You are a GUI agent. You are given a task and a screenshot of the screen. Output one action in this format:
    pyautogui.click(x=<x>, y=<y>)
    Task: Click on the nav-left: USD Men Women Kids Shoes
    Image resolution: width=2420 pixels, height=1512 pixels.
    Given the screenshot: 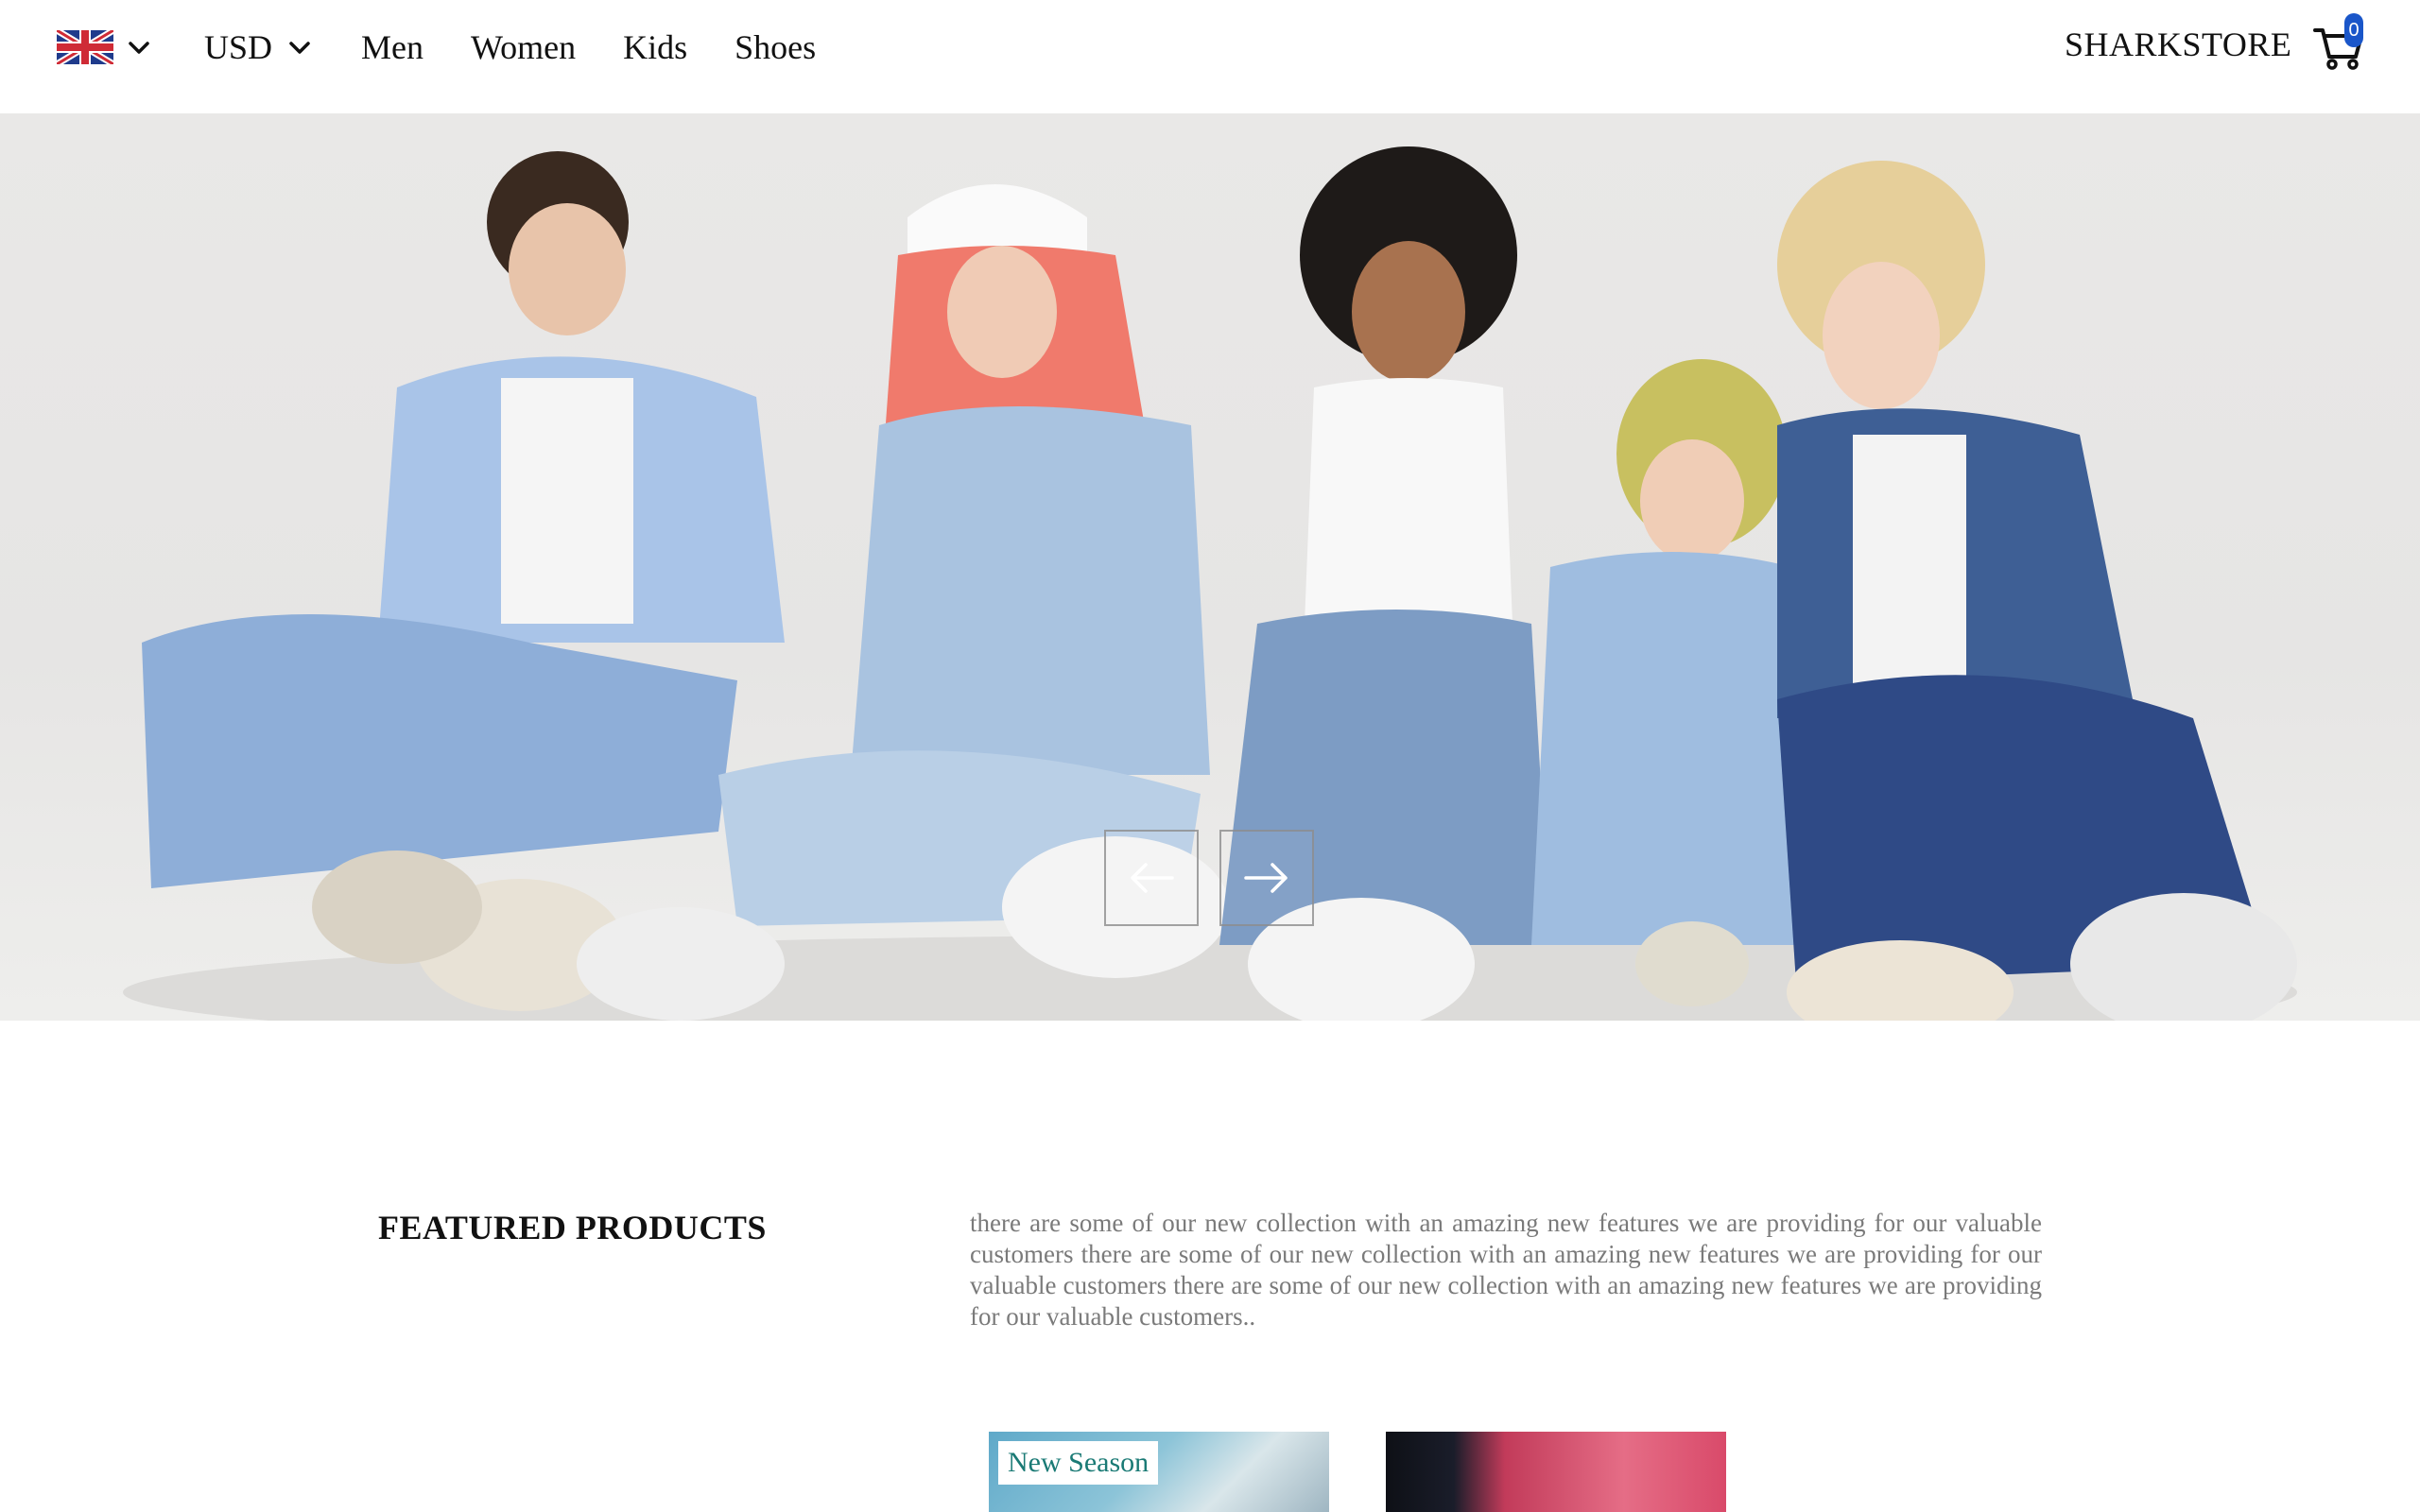 What is the action you would take?
    pyautogui.click(x=460, y=47)
    